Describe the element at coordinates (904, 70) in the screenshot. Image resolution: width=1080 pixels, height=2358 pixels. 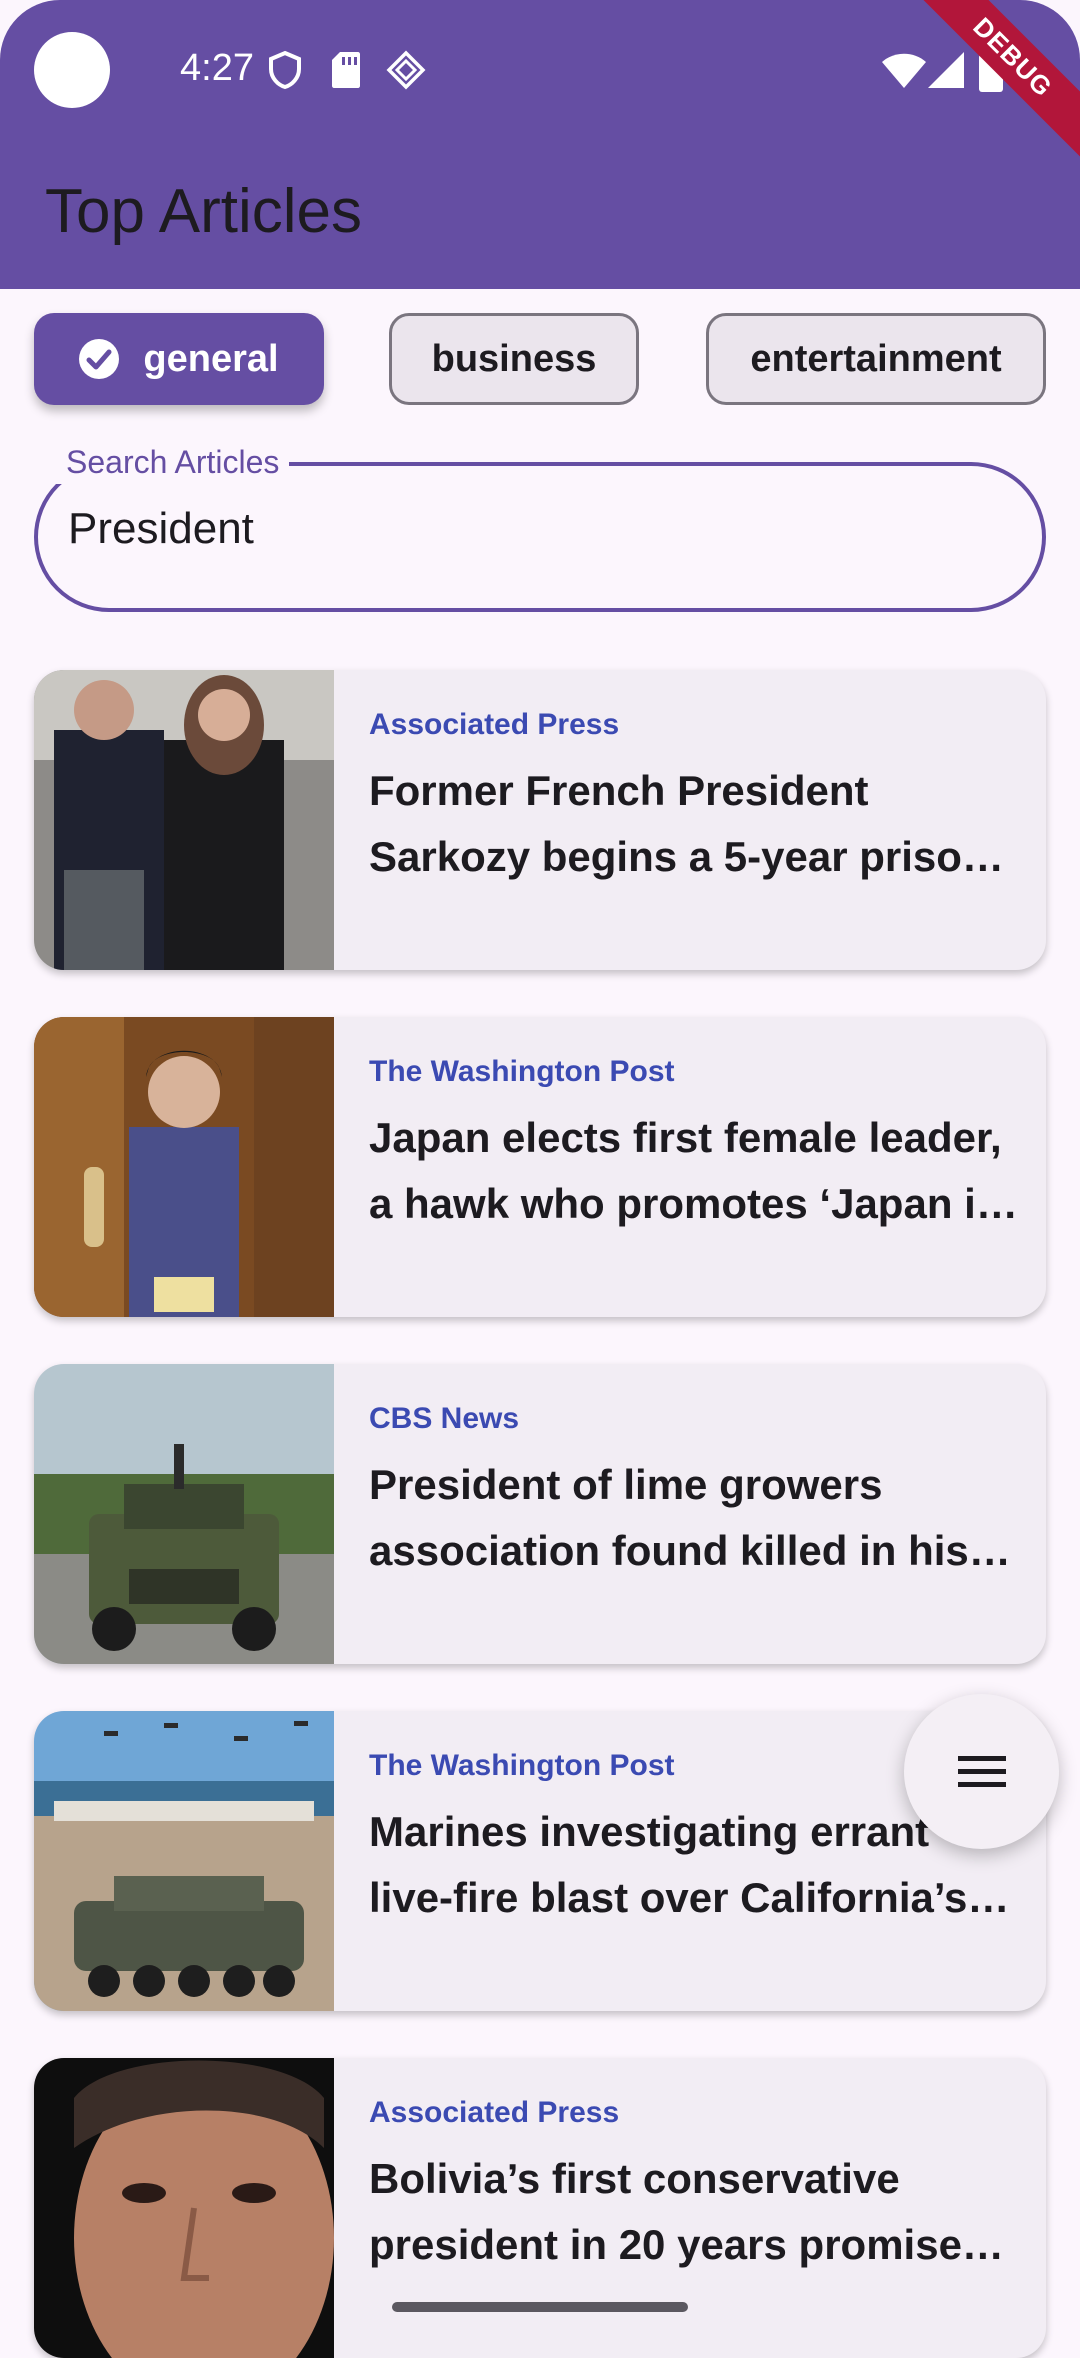
I see `wifi-icon` at that location.